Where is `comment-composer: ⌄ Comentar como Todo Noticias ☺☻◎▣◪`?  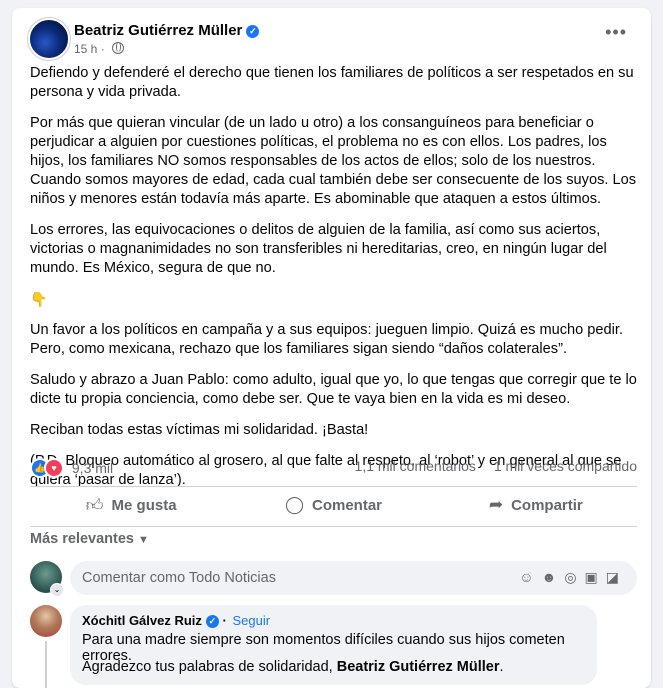 comment-composer: ⌄ Comentar como Todo Noticias ☺☻◎▣◪ is located at coordinates (333, 579).